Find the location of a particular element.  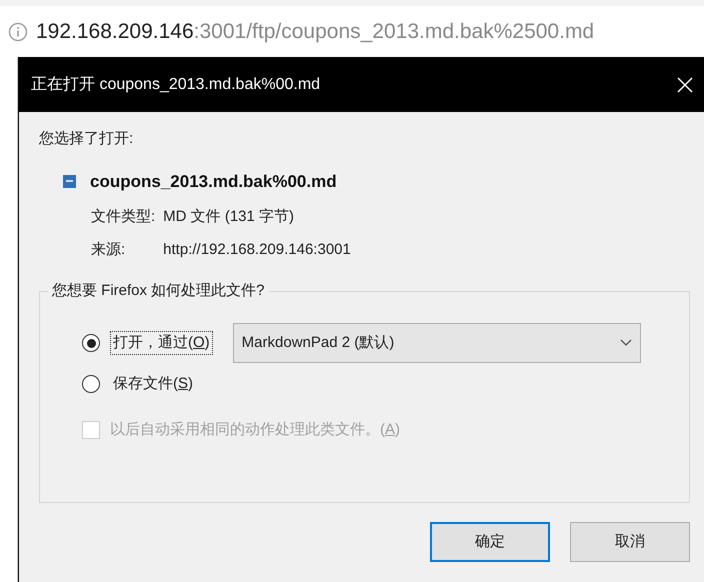

intro-text: 您选择了打开: is located at coordinates (86, 139).